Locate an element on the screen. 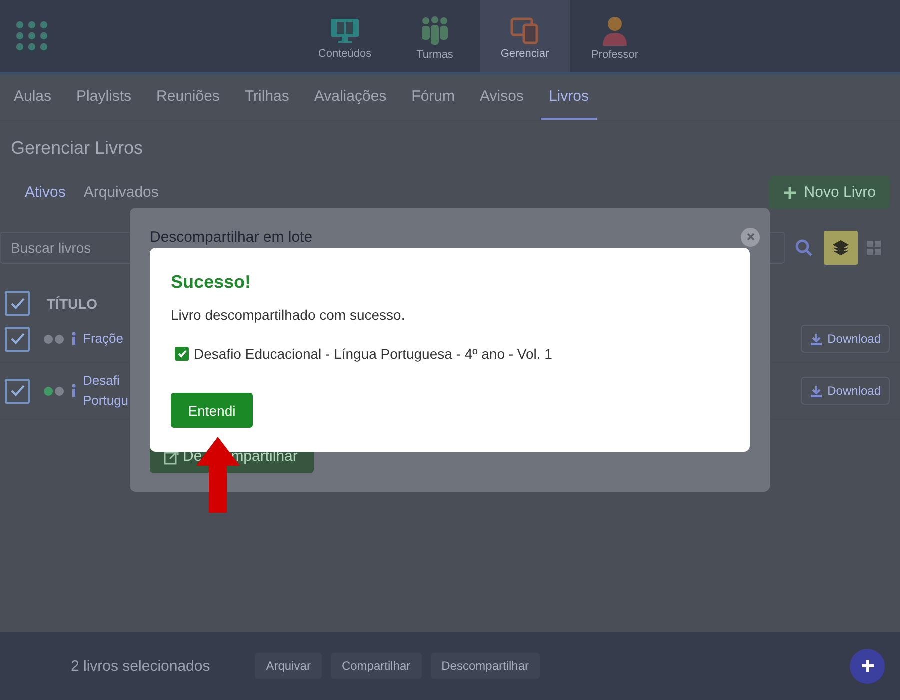 This screenshot has height=700, width=900. people-icon is located at coordinates (435, 31).